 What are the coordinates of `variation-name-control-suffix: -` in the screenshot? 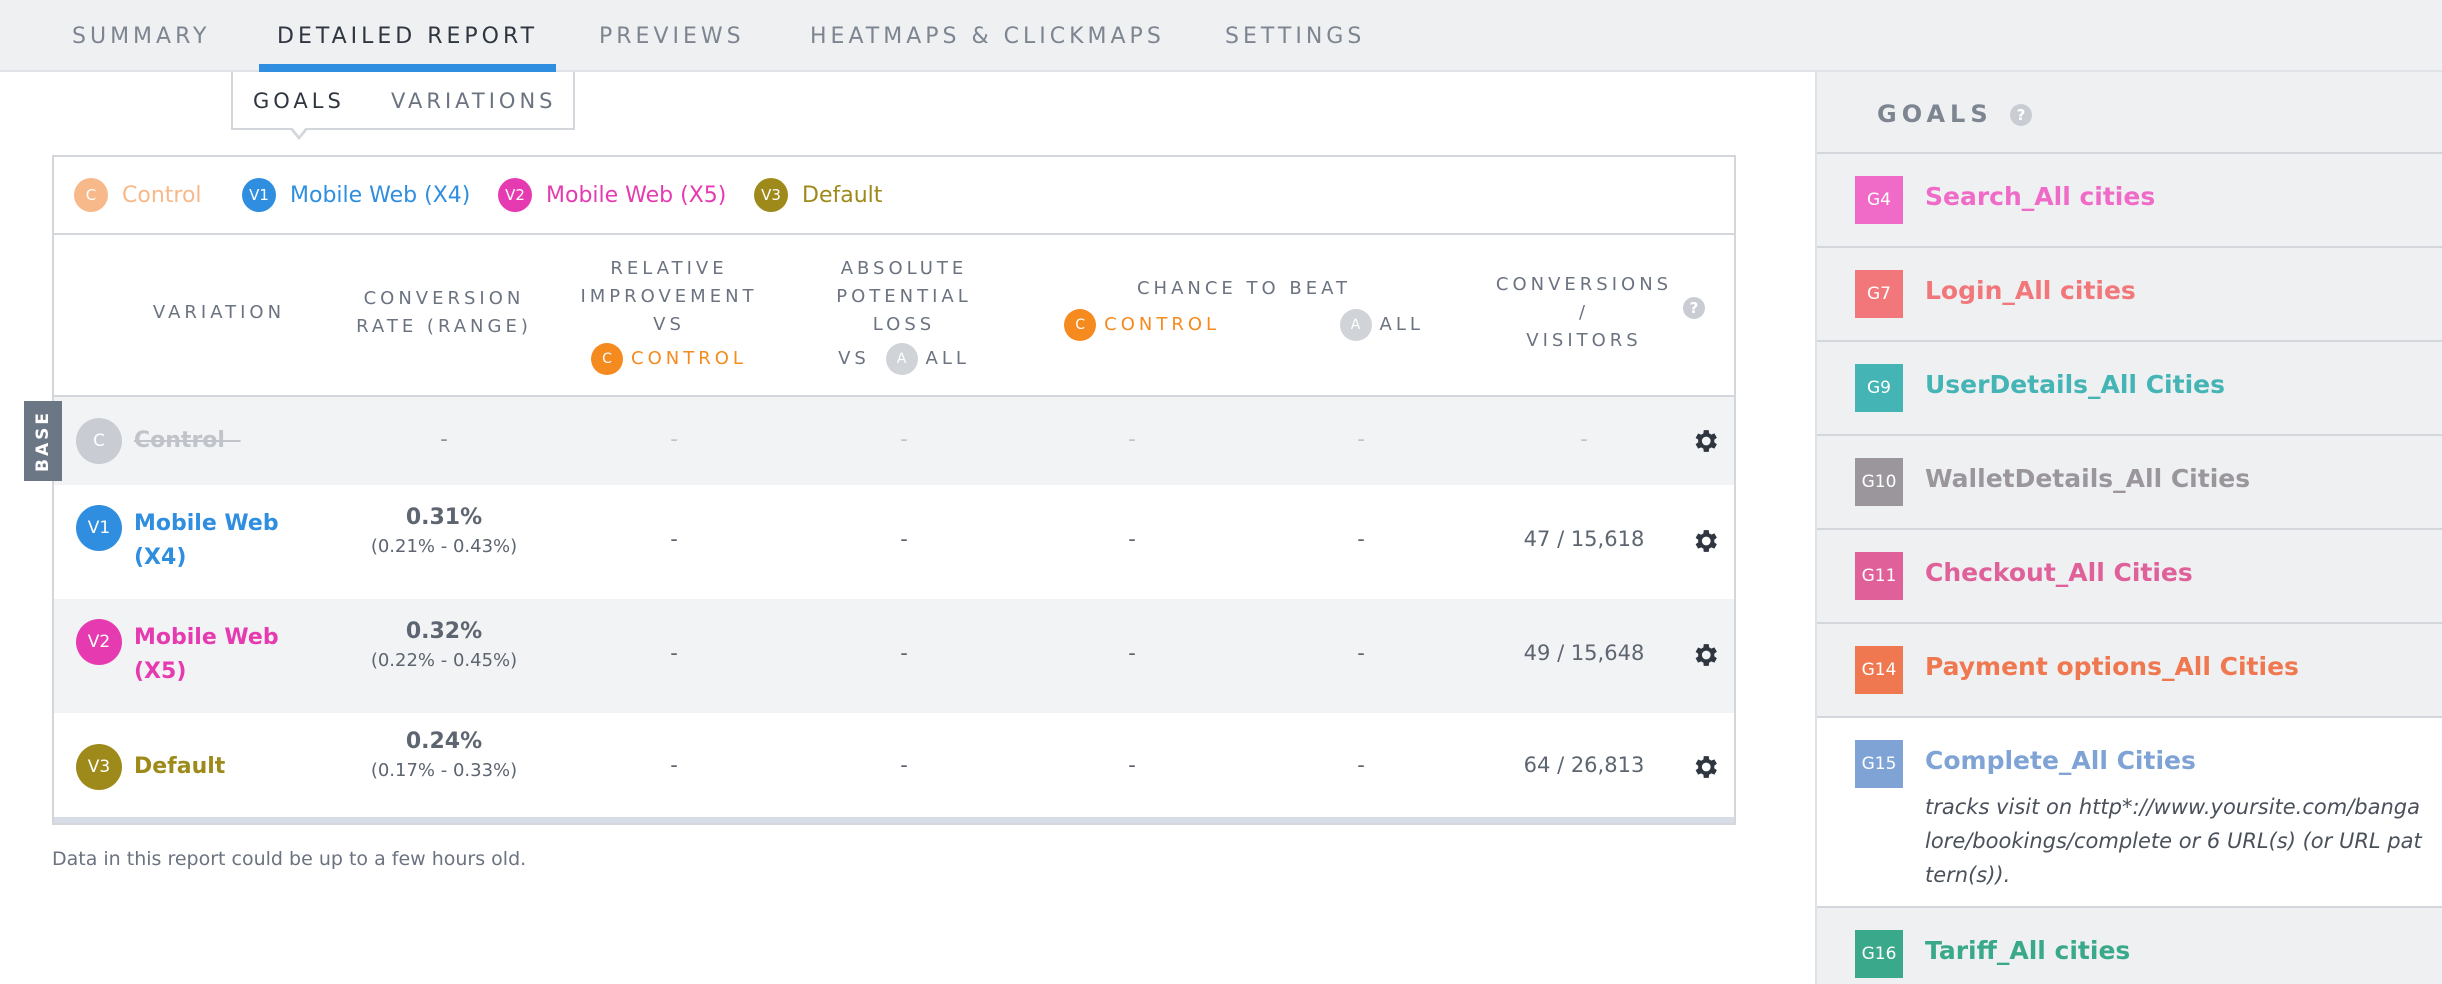 It's located at (236, 440).